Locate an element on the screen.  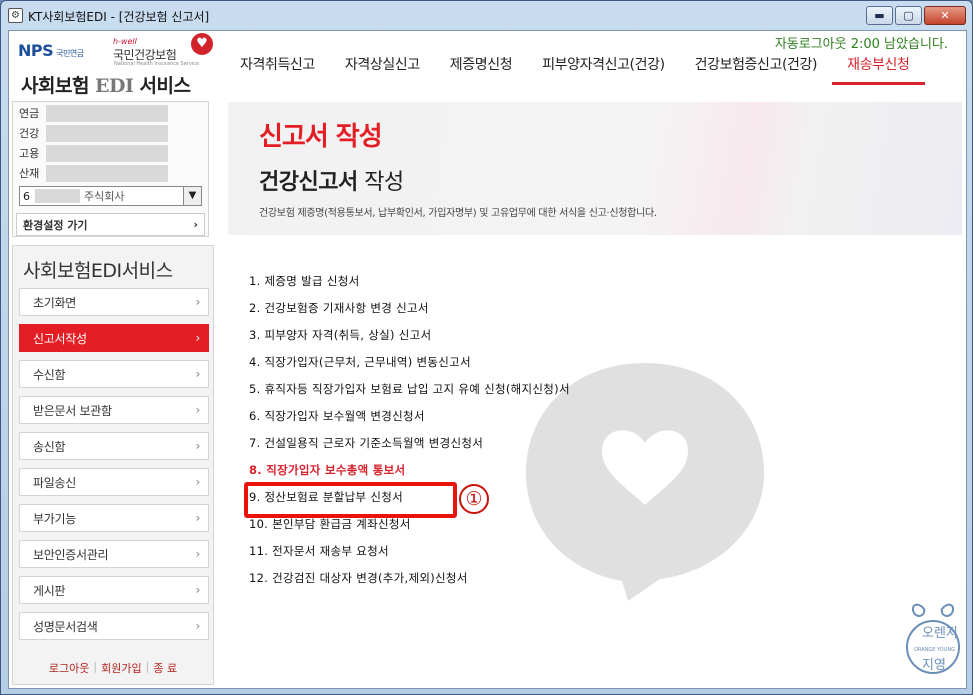
hwell-logo-text: h-well is located at coordinates (125, 41).